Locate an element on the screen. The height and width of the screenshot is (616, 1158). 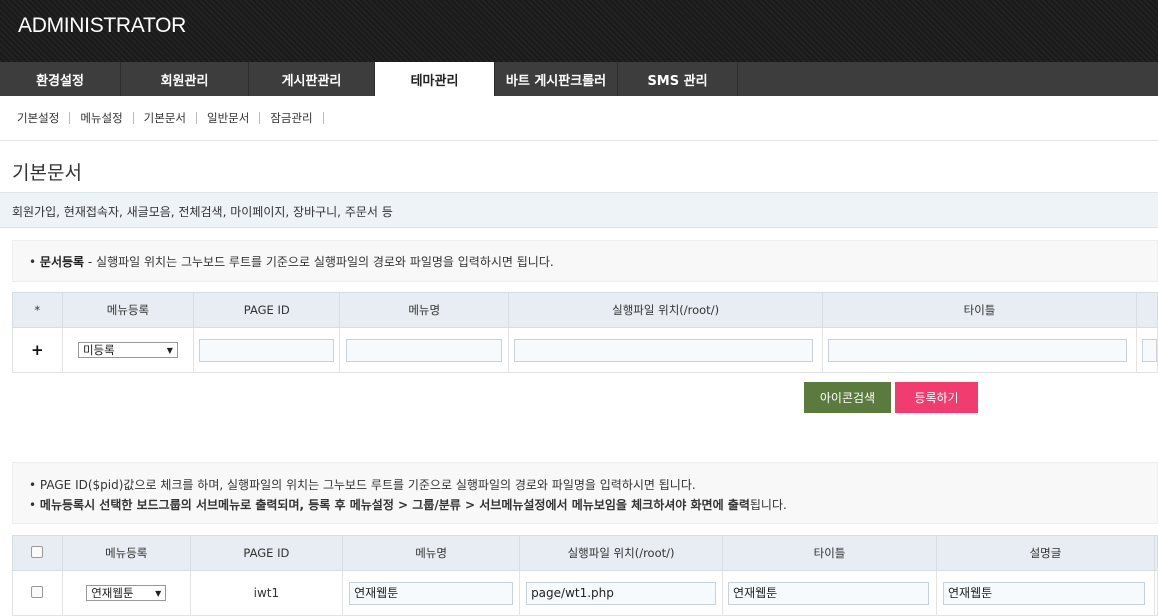
register-button: 등록하기 is located at coordinates (936, 397).